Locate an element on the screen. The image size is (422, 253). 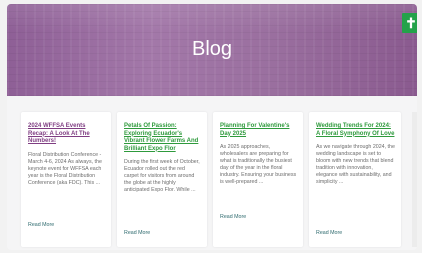
blog-card-title-link: Planning For Valentine's Day 2025 is located at coordinates (258, 130).